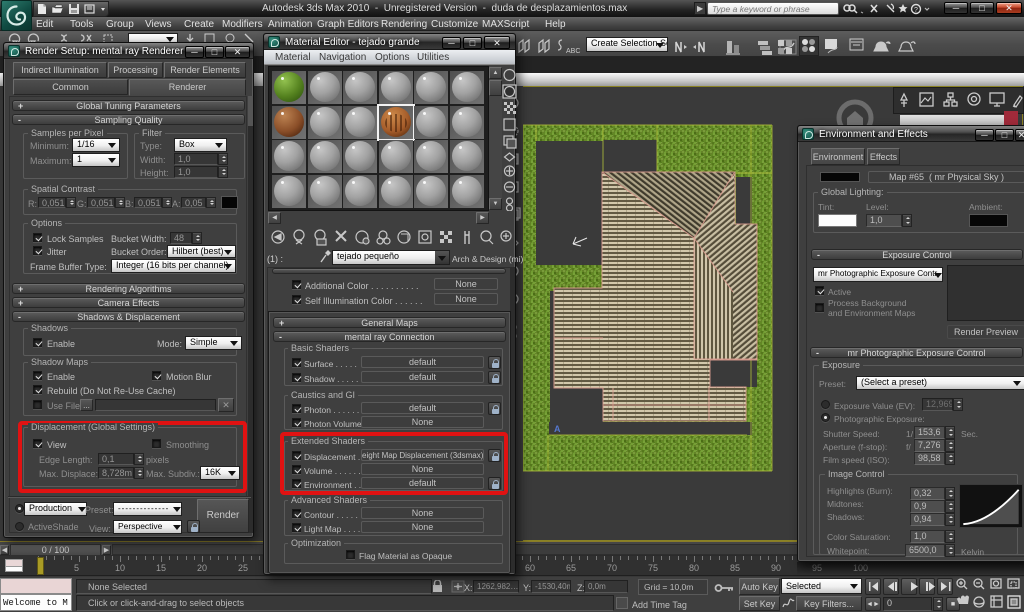 The image size is (1024, 612). I want to click on svg-text: ABC, so click(573, 51).